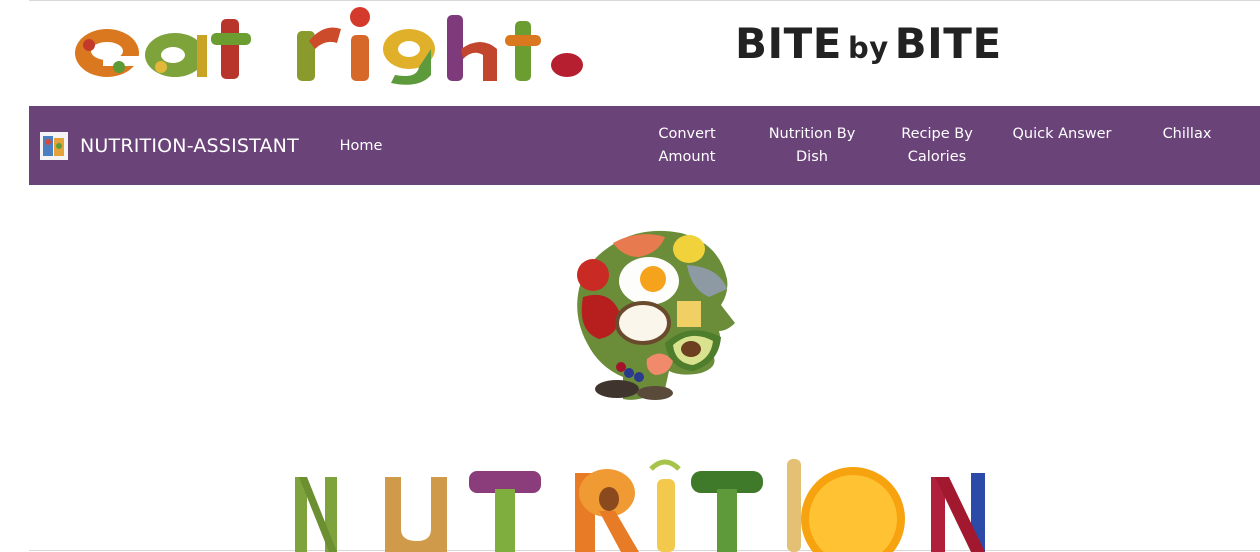 The height and width of the screenshot is (552, 1260). Describe the element at coordinates (788, 43) in the screenshot. I see `site-title-part1: BITE` at that location.